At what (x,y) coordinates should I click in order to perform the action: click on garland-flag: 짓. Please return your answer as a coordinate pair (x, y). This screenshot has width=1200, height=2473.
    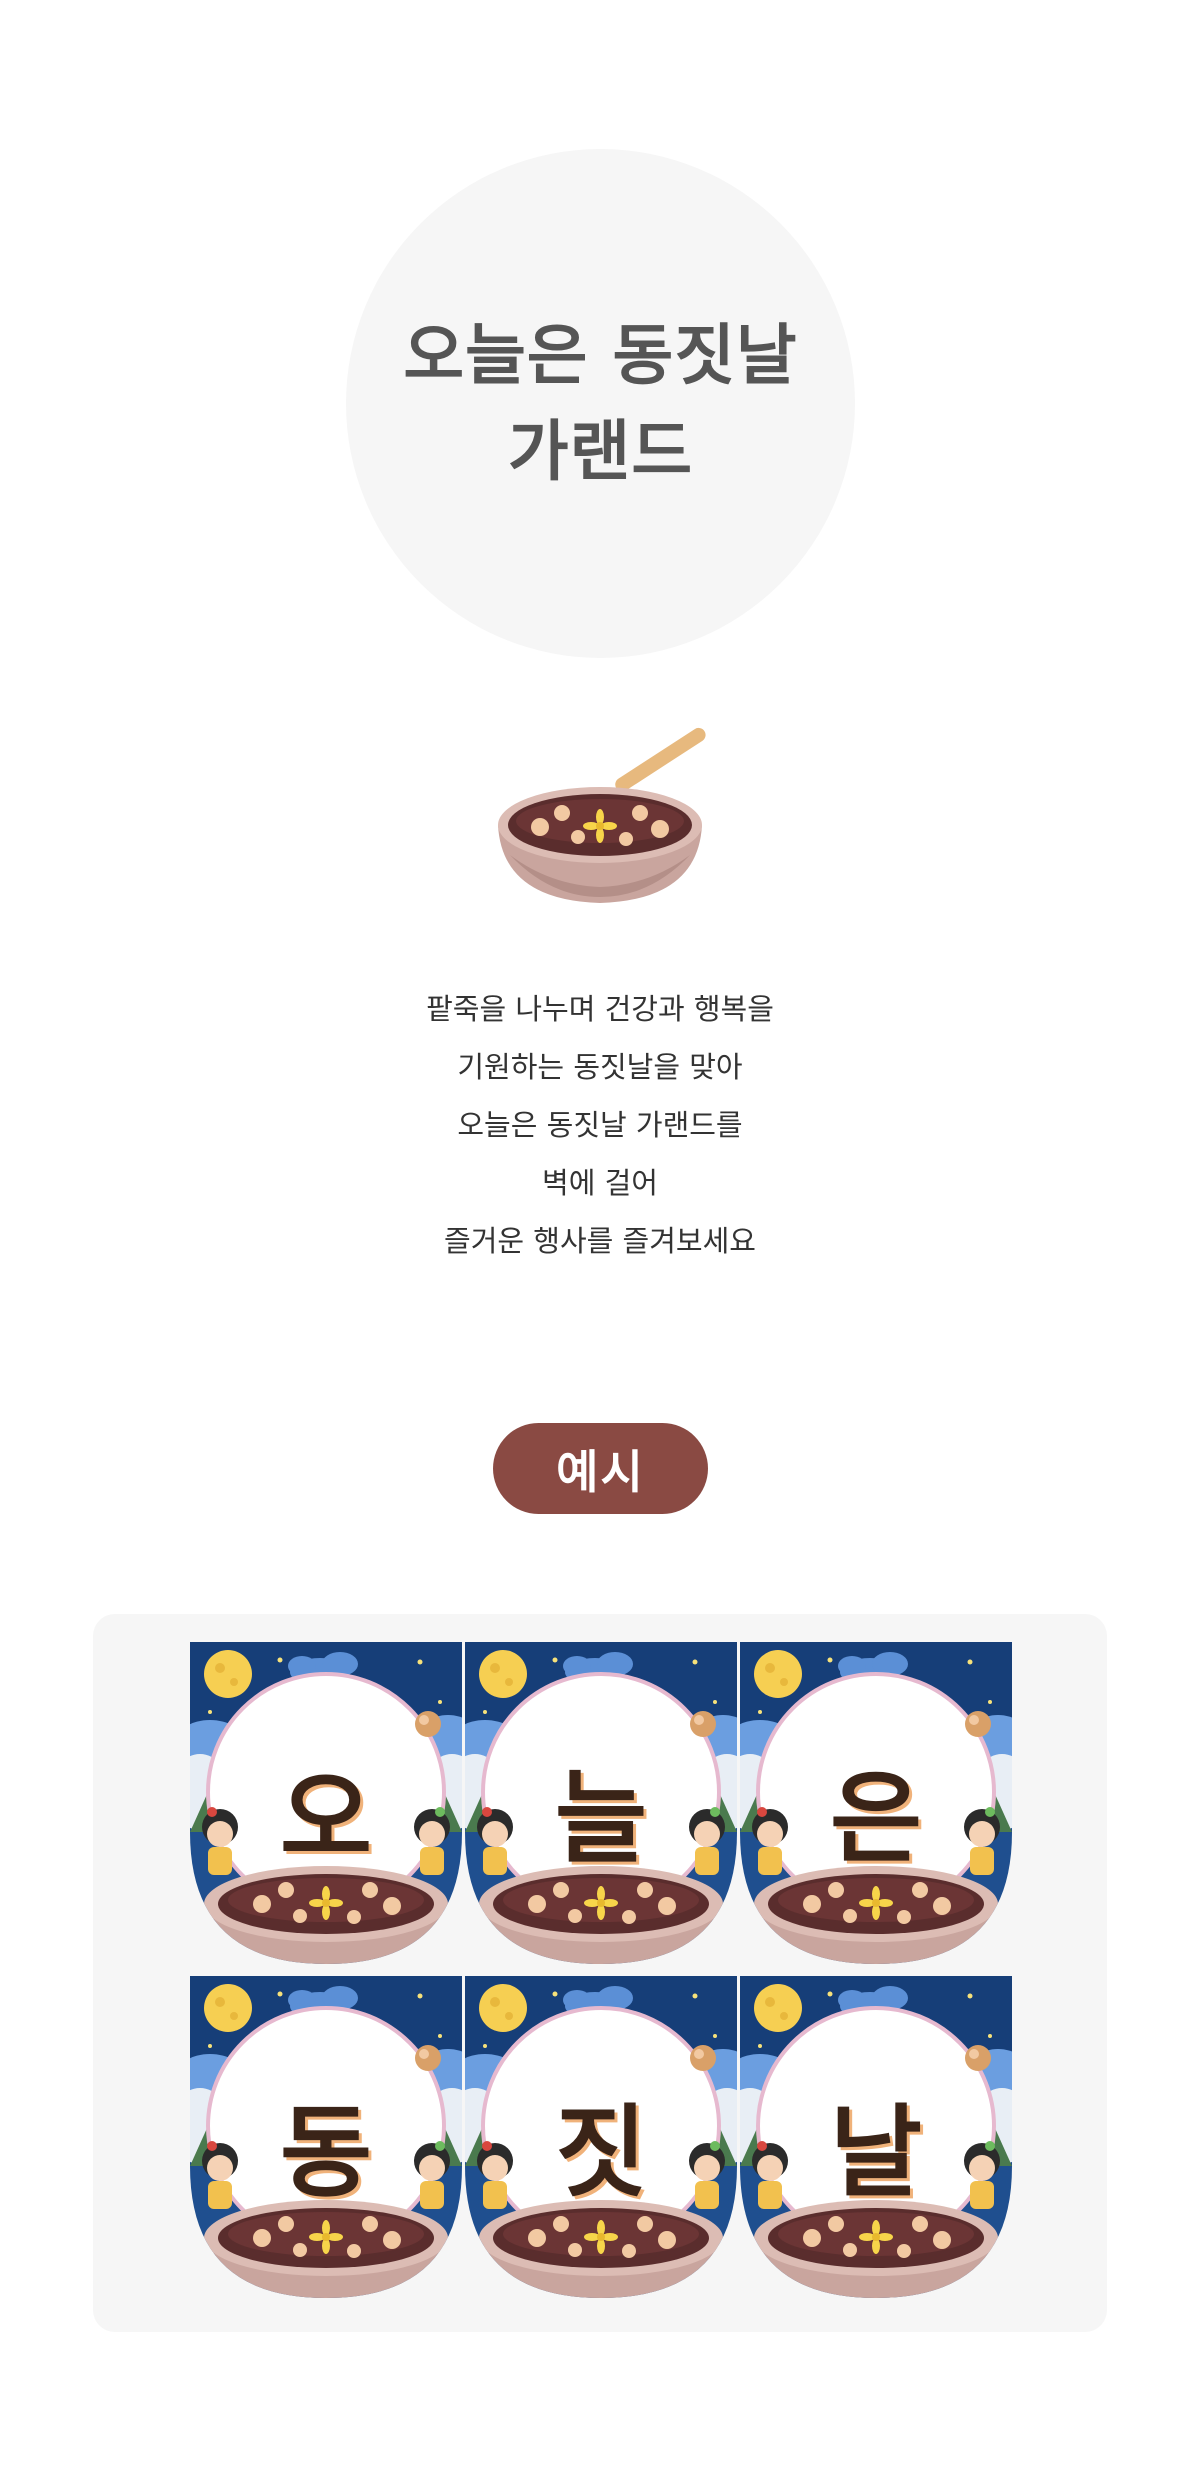
    Looking at the image, I should click on (601, 2137).